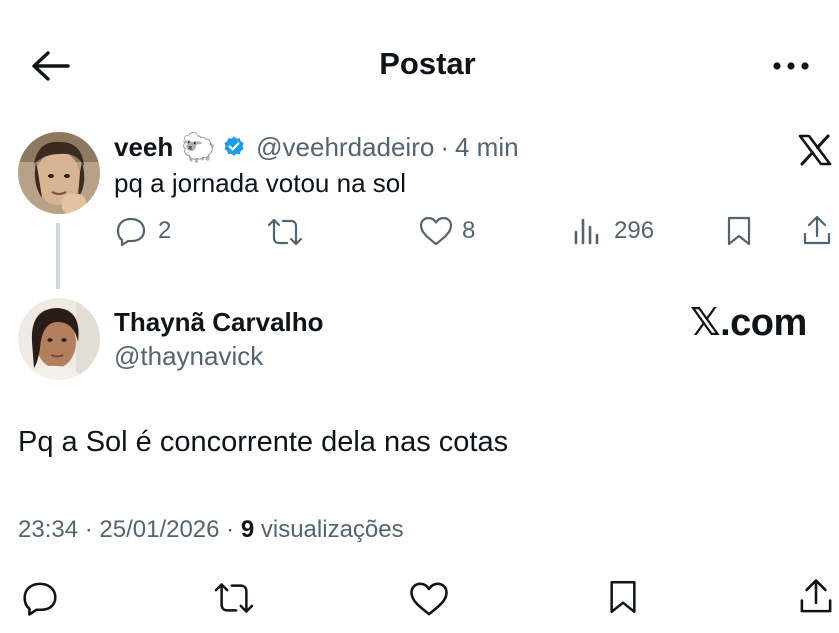 Image resolution: width=839 pixels, height=633 pixels. I want to click on views-icon, so click(586, 231).